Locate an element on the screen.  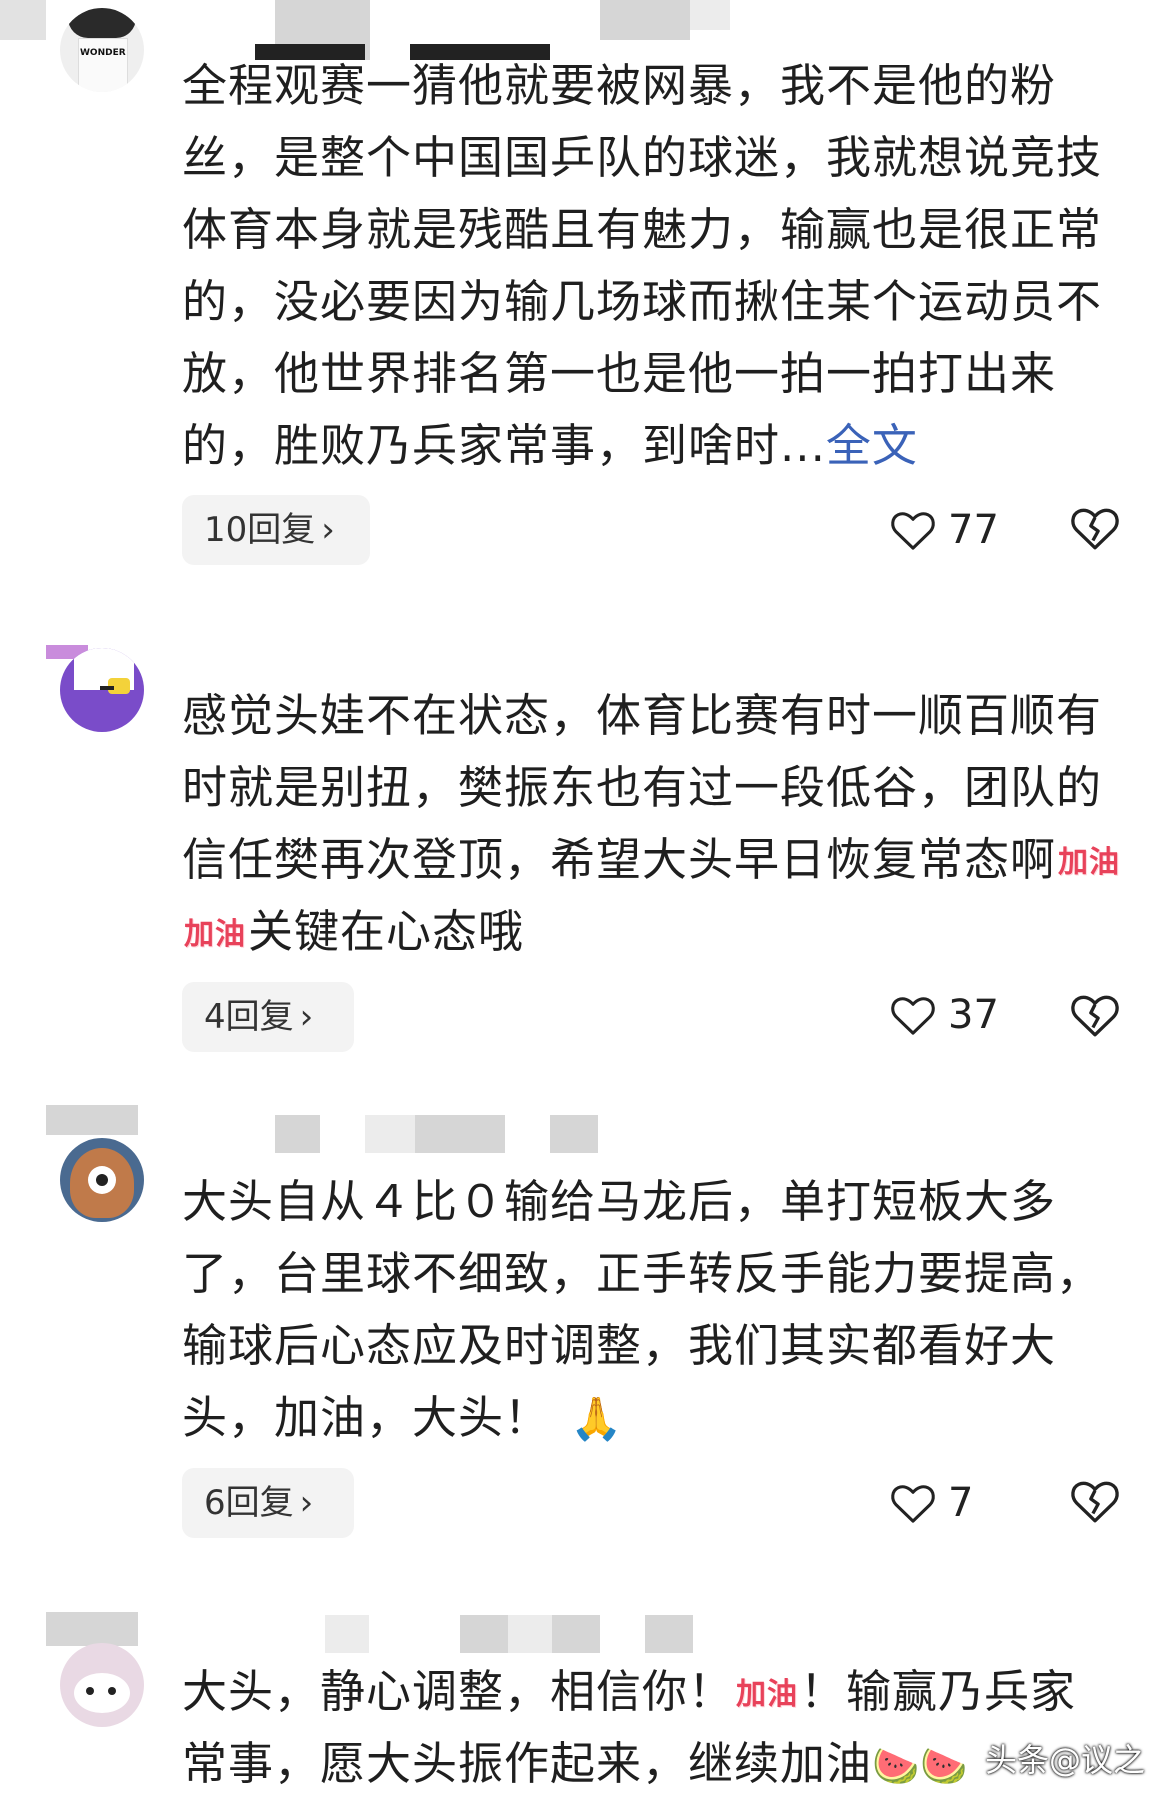
like-count: 37 is located at coordinates (973, 1015).